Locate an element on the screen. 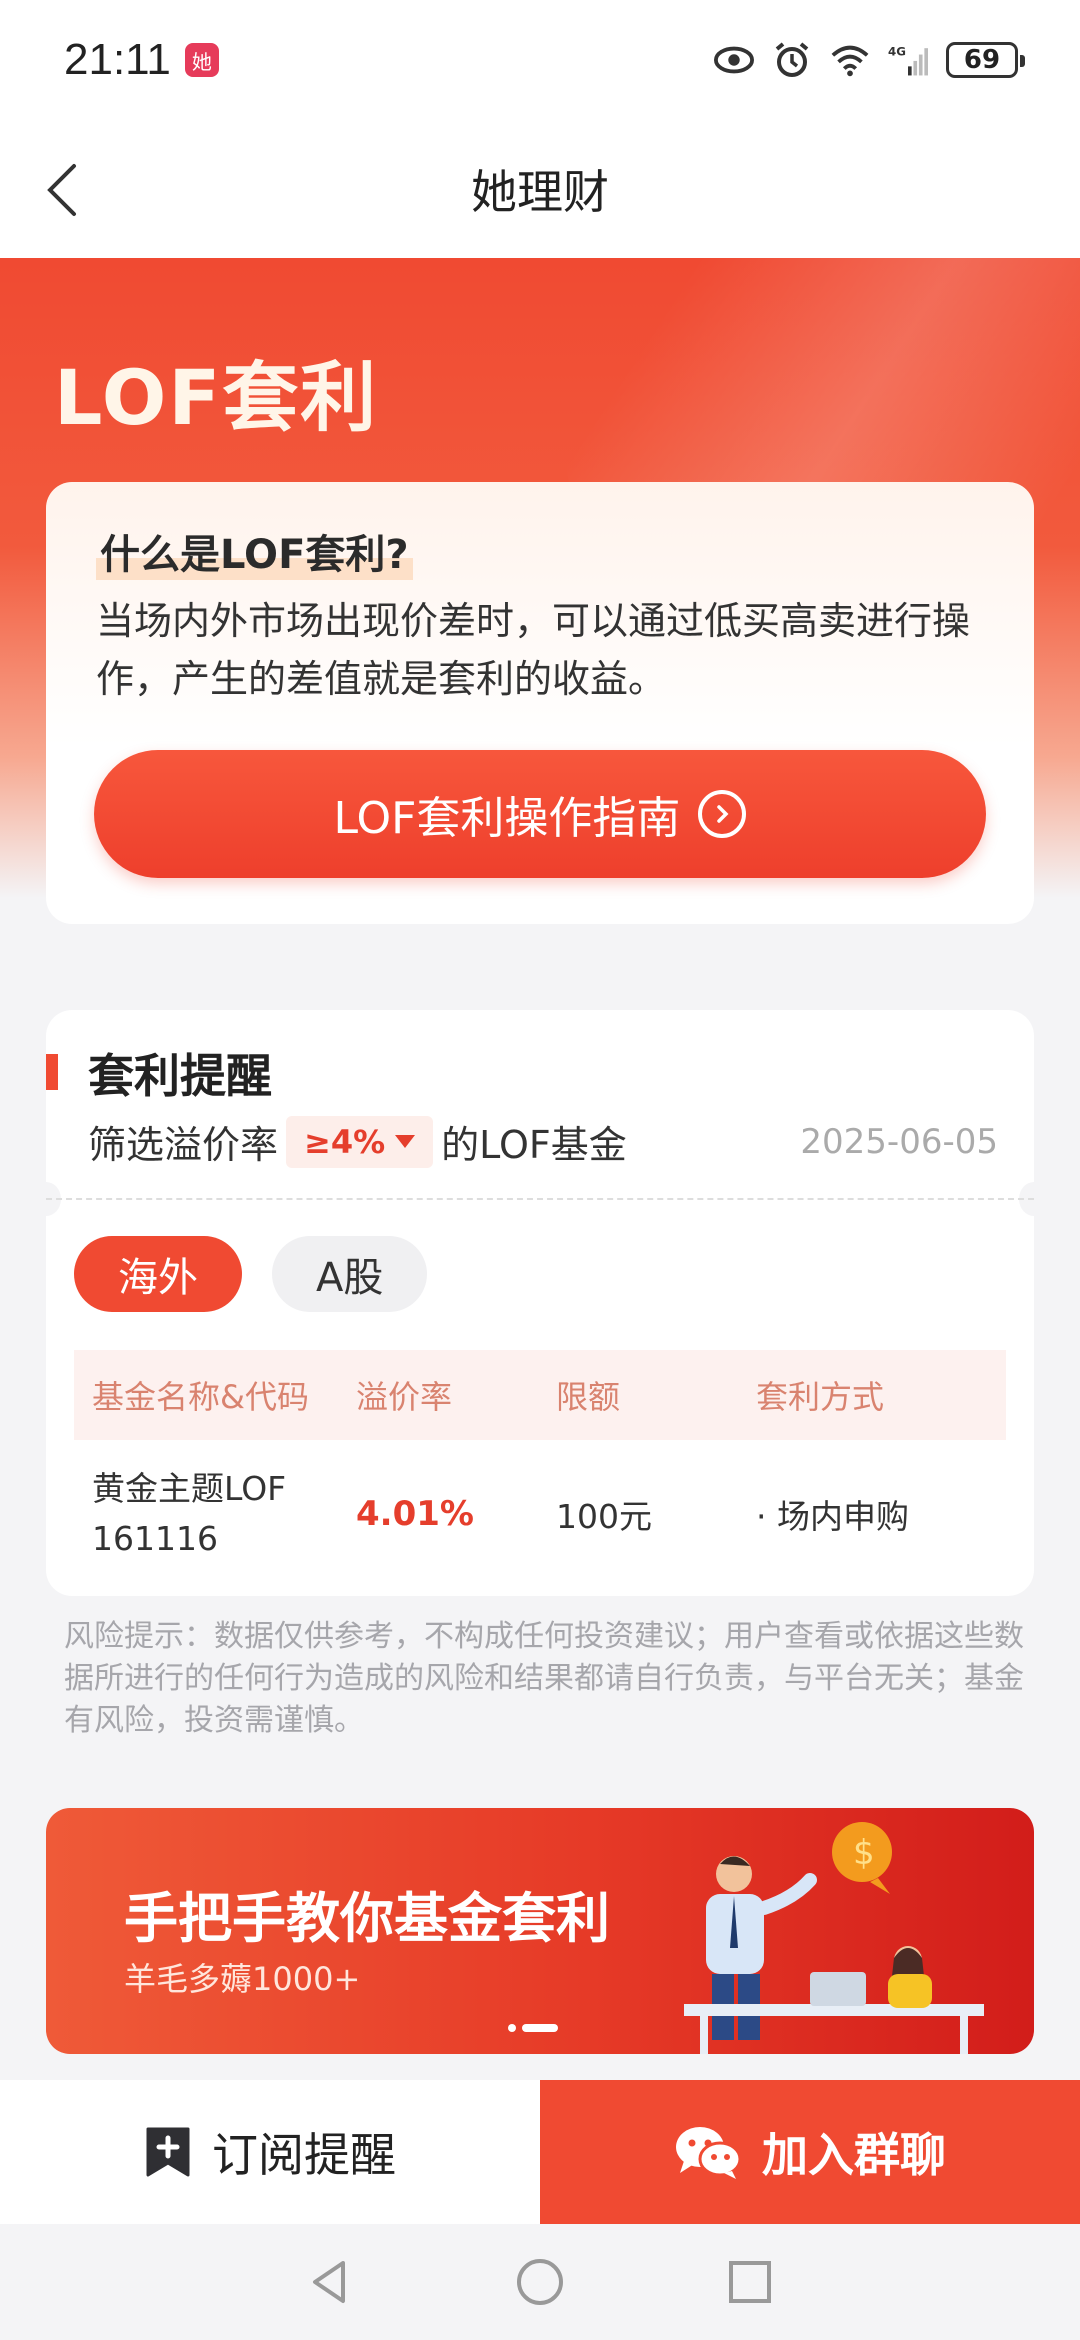 The height and width of the screenshot is (2340, 1080). market-tabs: 海外 A股 is located at coordinates (251, 1274).